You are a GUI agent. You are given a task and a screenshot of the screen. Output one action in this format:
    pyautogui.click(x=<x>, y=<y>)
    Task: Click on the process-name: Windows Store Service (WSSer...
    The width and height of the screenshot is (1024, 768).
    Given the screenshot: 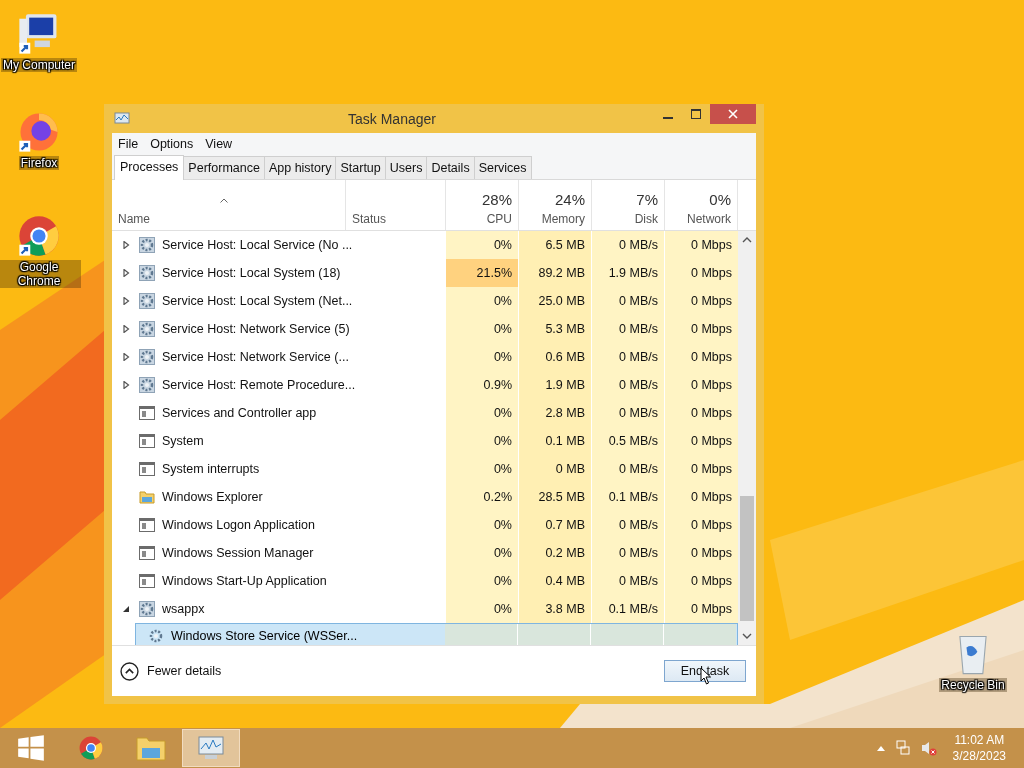 What is the action you would take?
    pyautogui.click(x=264, y=635)
    